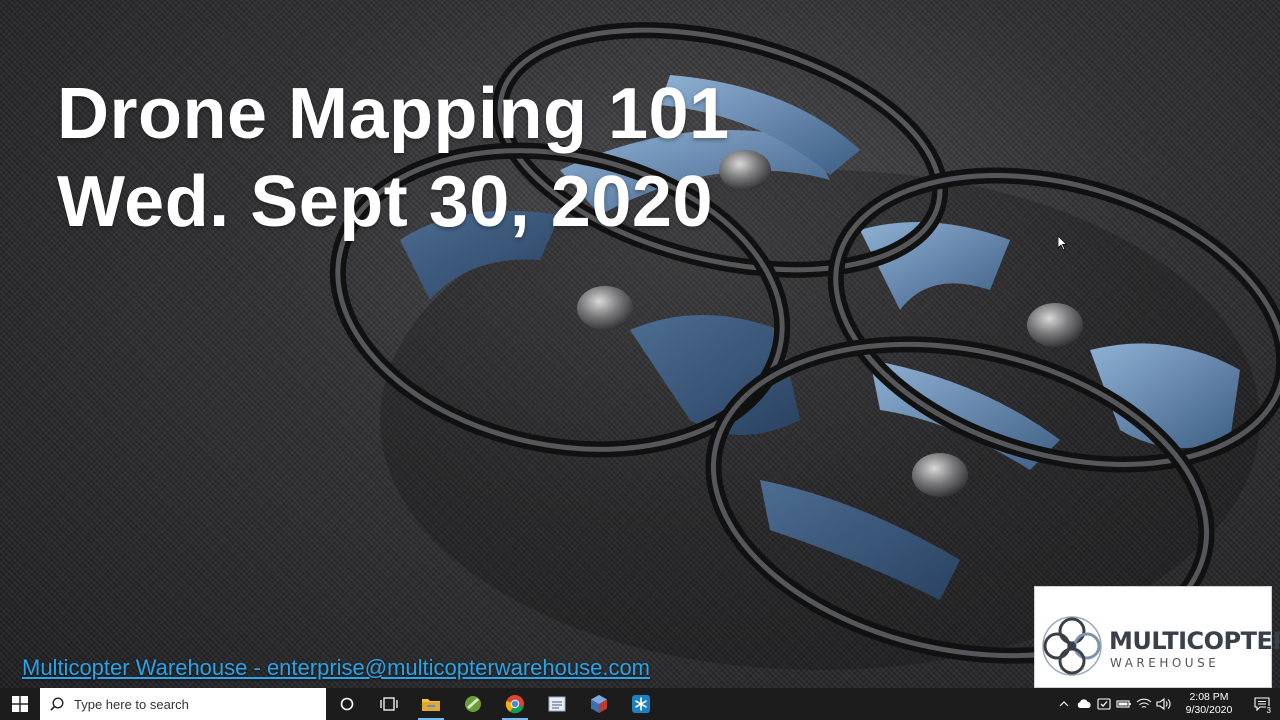 This screenshot has width=1280, height=720. I want to click on clock-date: 9/30/2020, so click(1209, 710).